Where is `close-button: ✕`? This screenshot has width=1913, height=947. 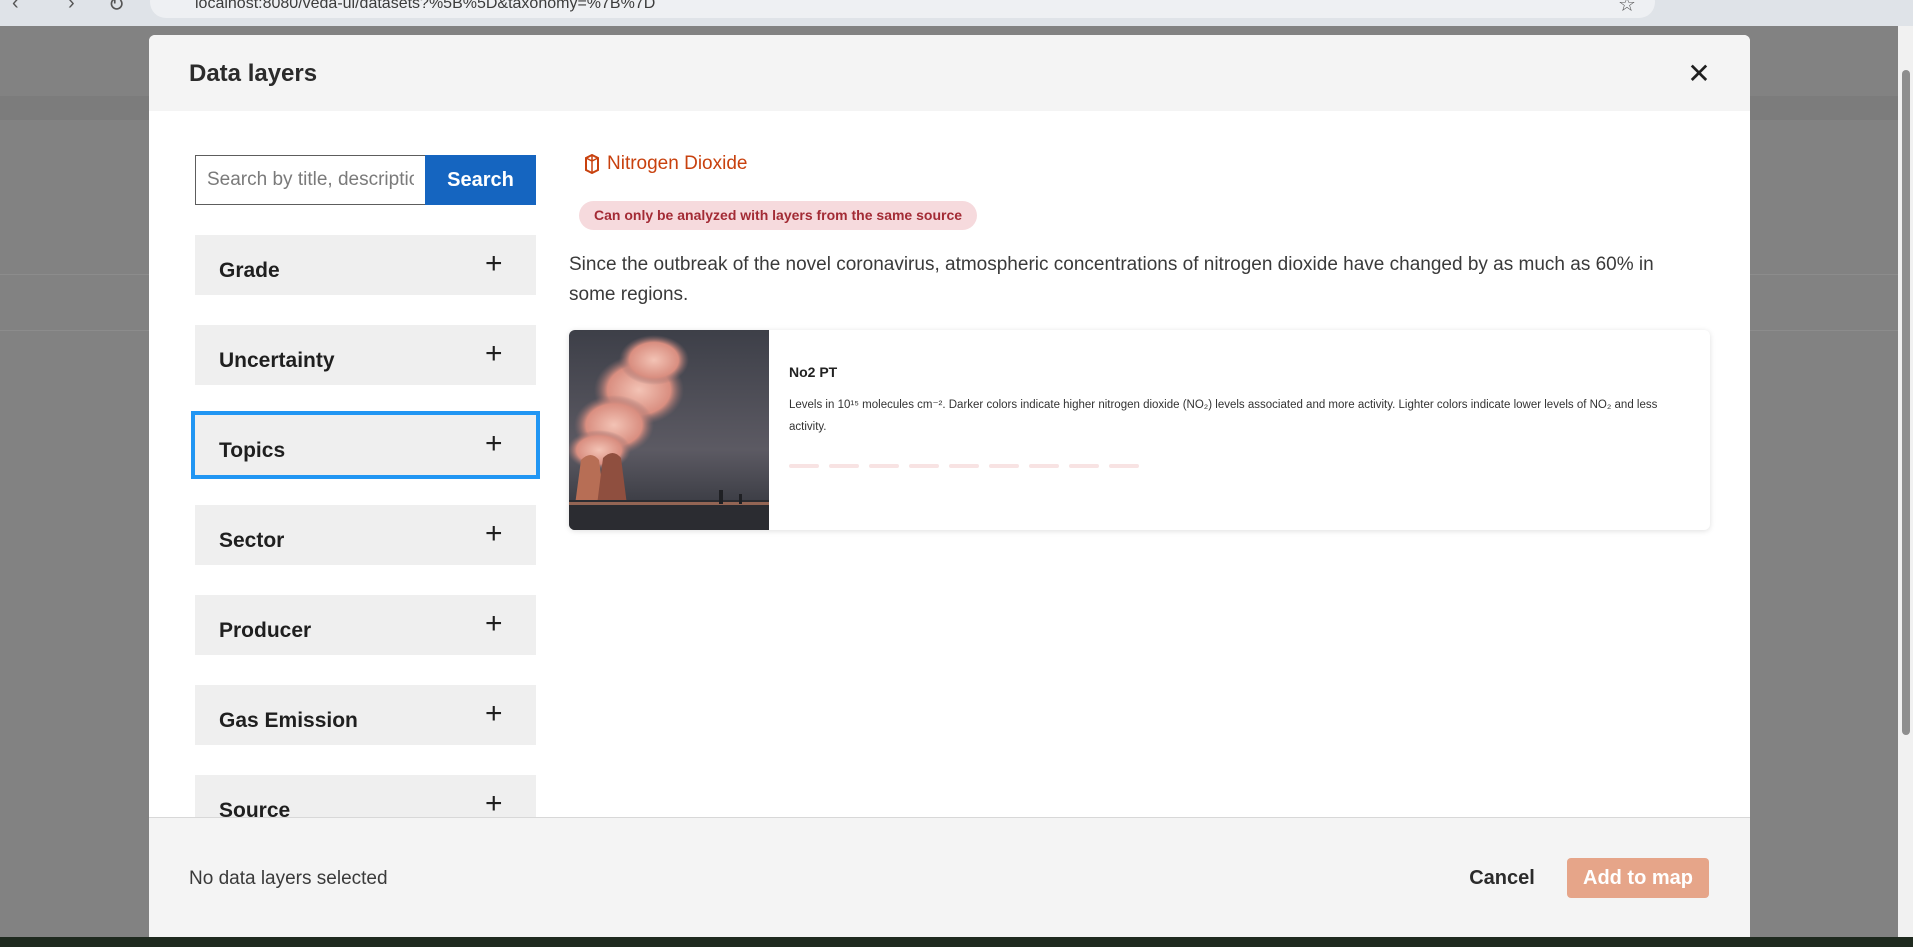 close-button: ✕ is located at coordinates (1699, 73).